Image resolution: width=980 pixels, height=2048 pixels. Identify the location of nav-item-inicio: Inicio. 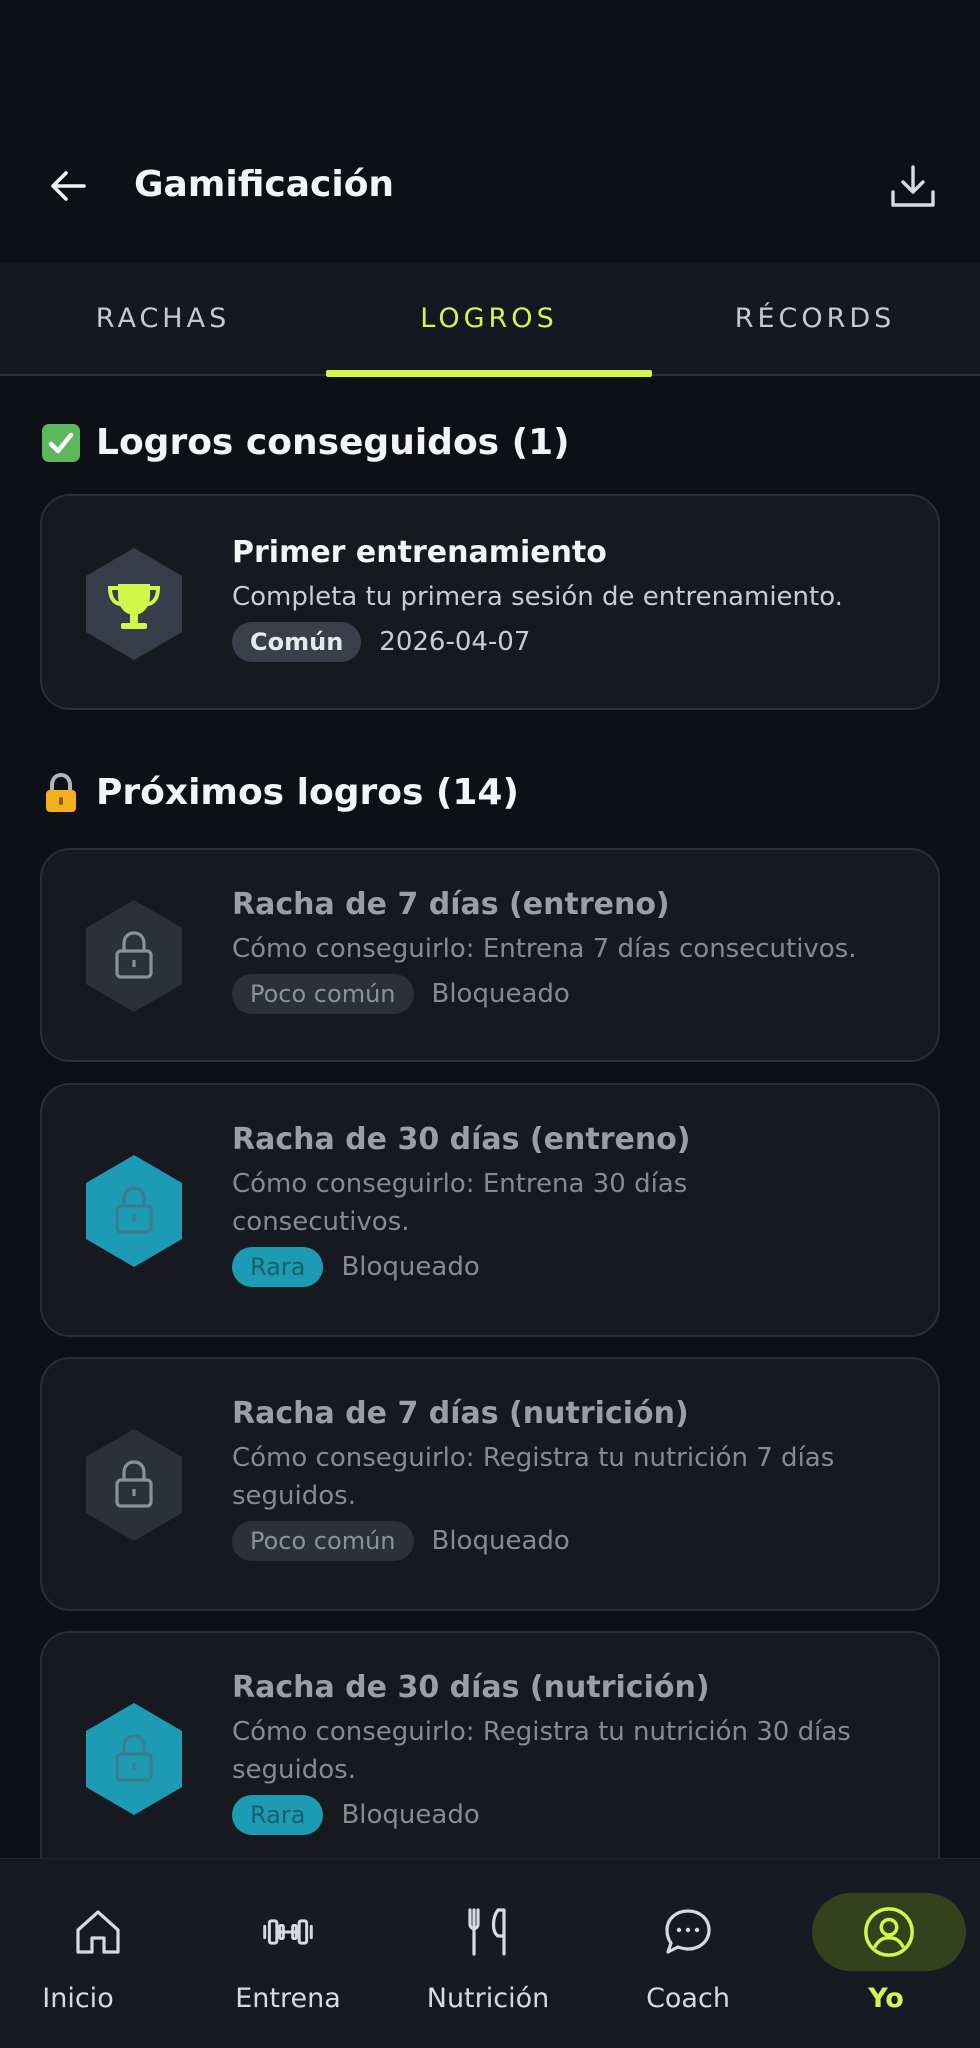
(98, 1953).